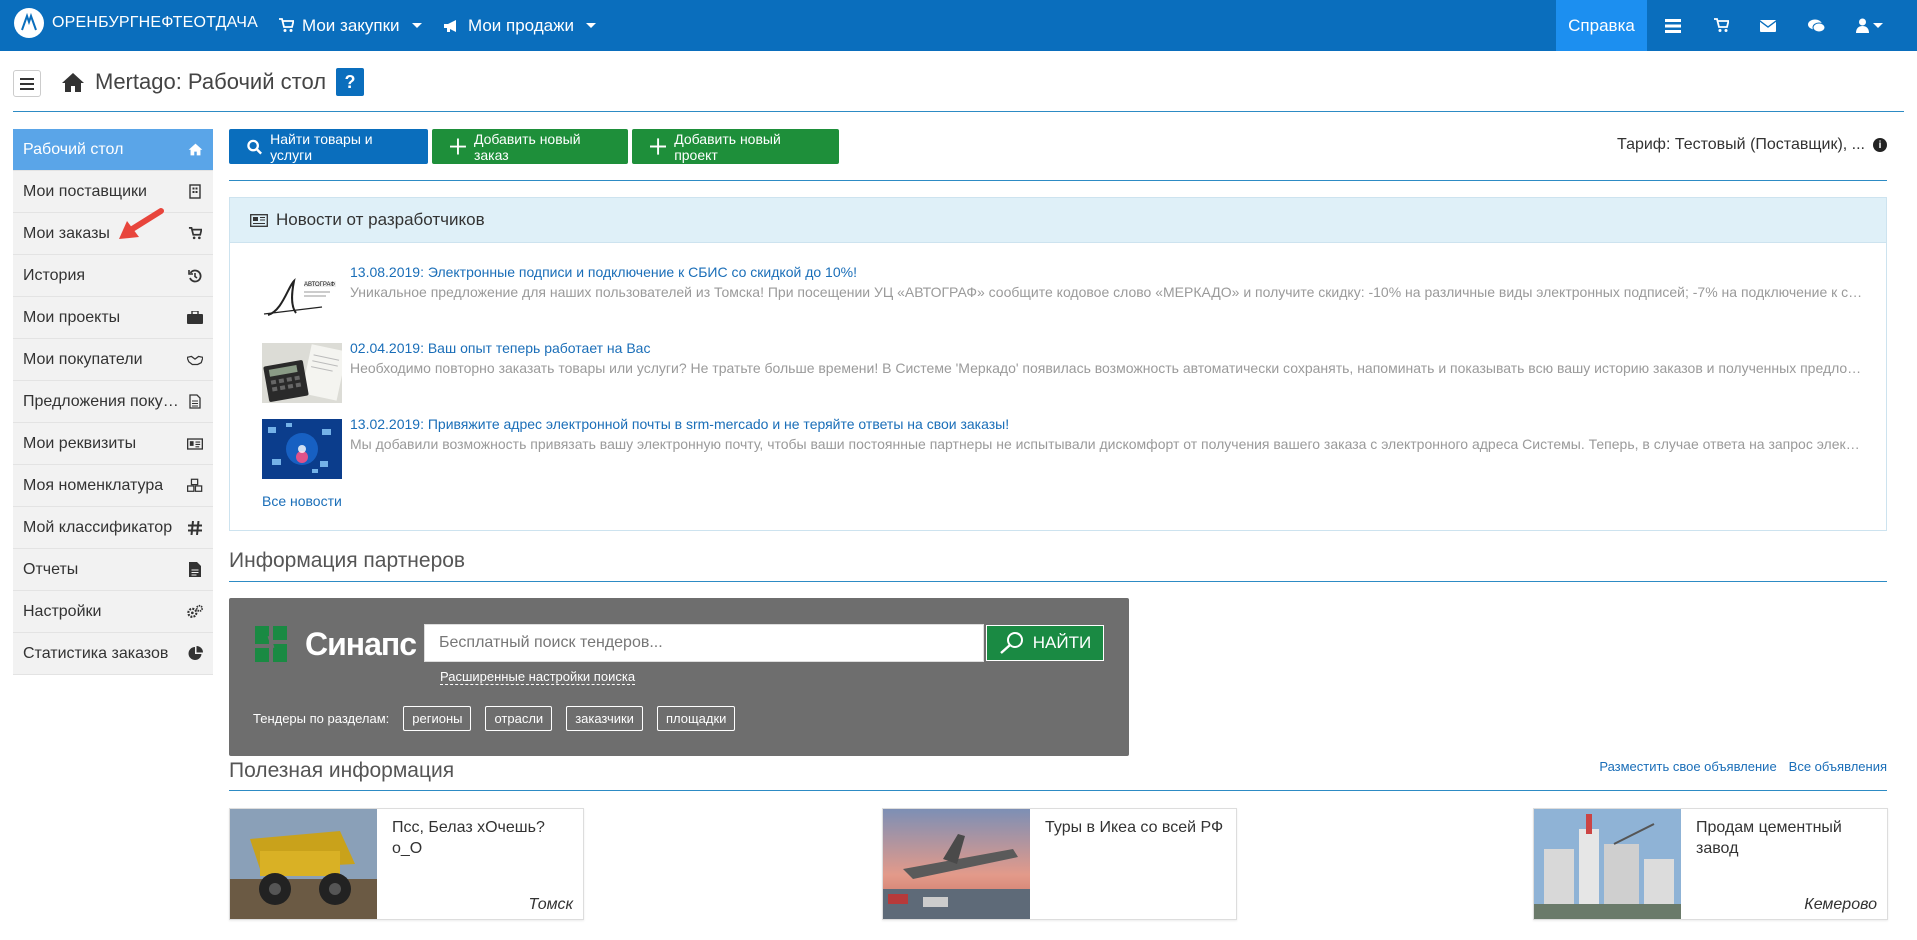 The width and height of the screenshot is (1917, 940). I want to click on page-help-button: ?, so click(350, 82).